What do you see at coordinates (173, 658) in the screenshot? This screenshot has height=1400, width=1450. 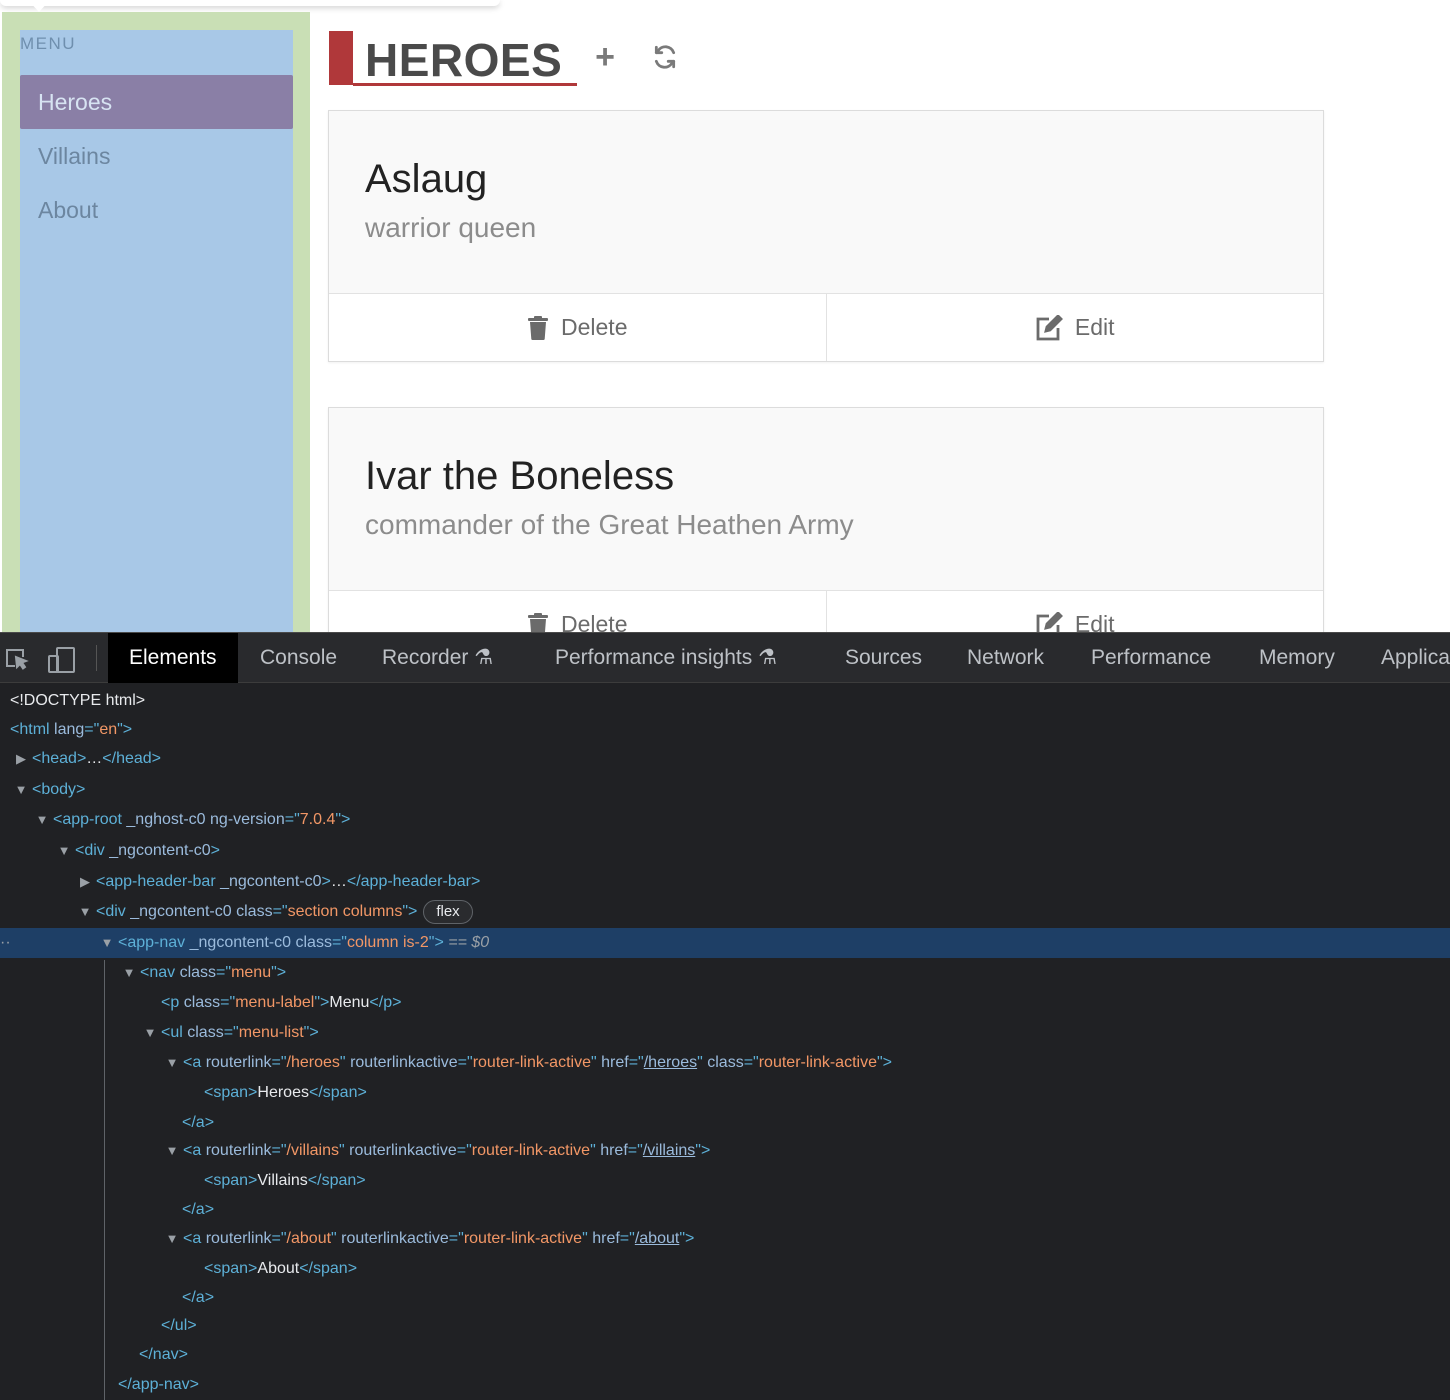 I see `tab-elements: Elements` at bounding box center [173, 658].